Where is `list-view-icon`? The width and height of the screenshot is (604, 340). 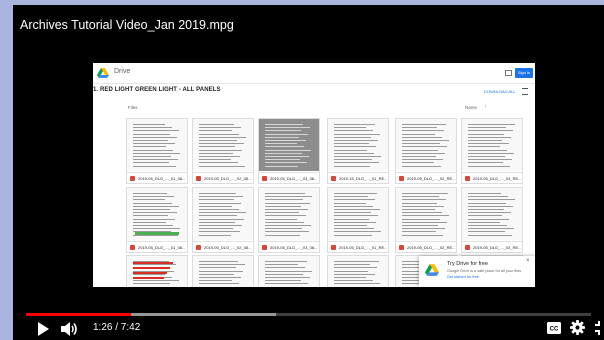
list-view-icon is located at coordinates (525, 91).